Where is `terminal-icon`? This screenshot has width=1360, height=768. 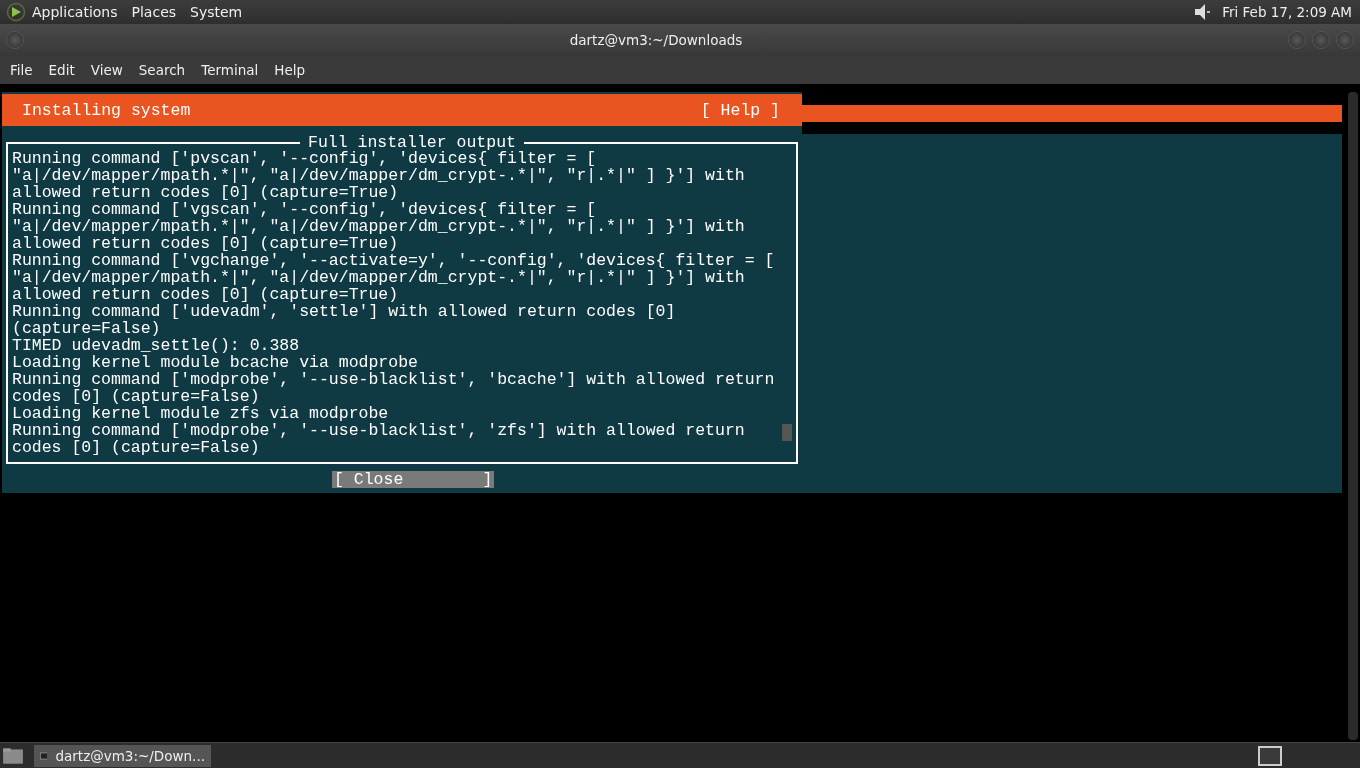 terminal-icon is located at coordinates (44, 756).